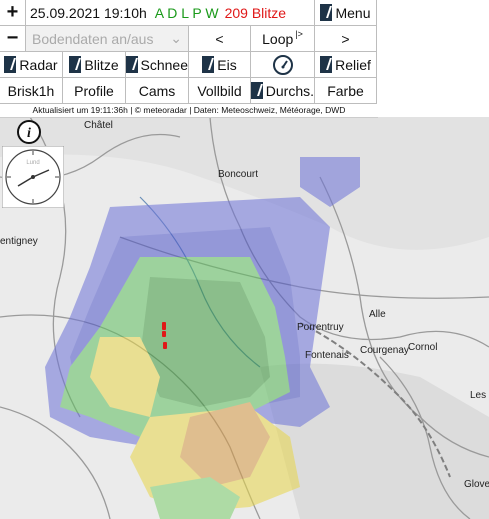  Describe the element at coordinates (93, 38) in the screenshot. I see `bodendaten-label: Bodendaten an/aus` at that location.